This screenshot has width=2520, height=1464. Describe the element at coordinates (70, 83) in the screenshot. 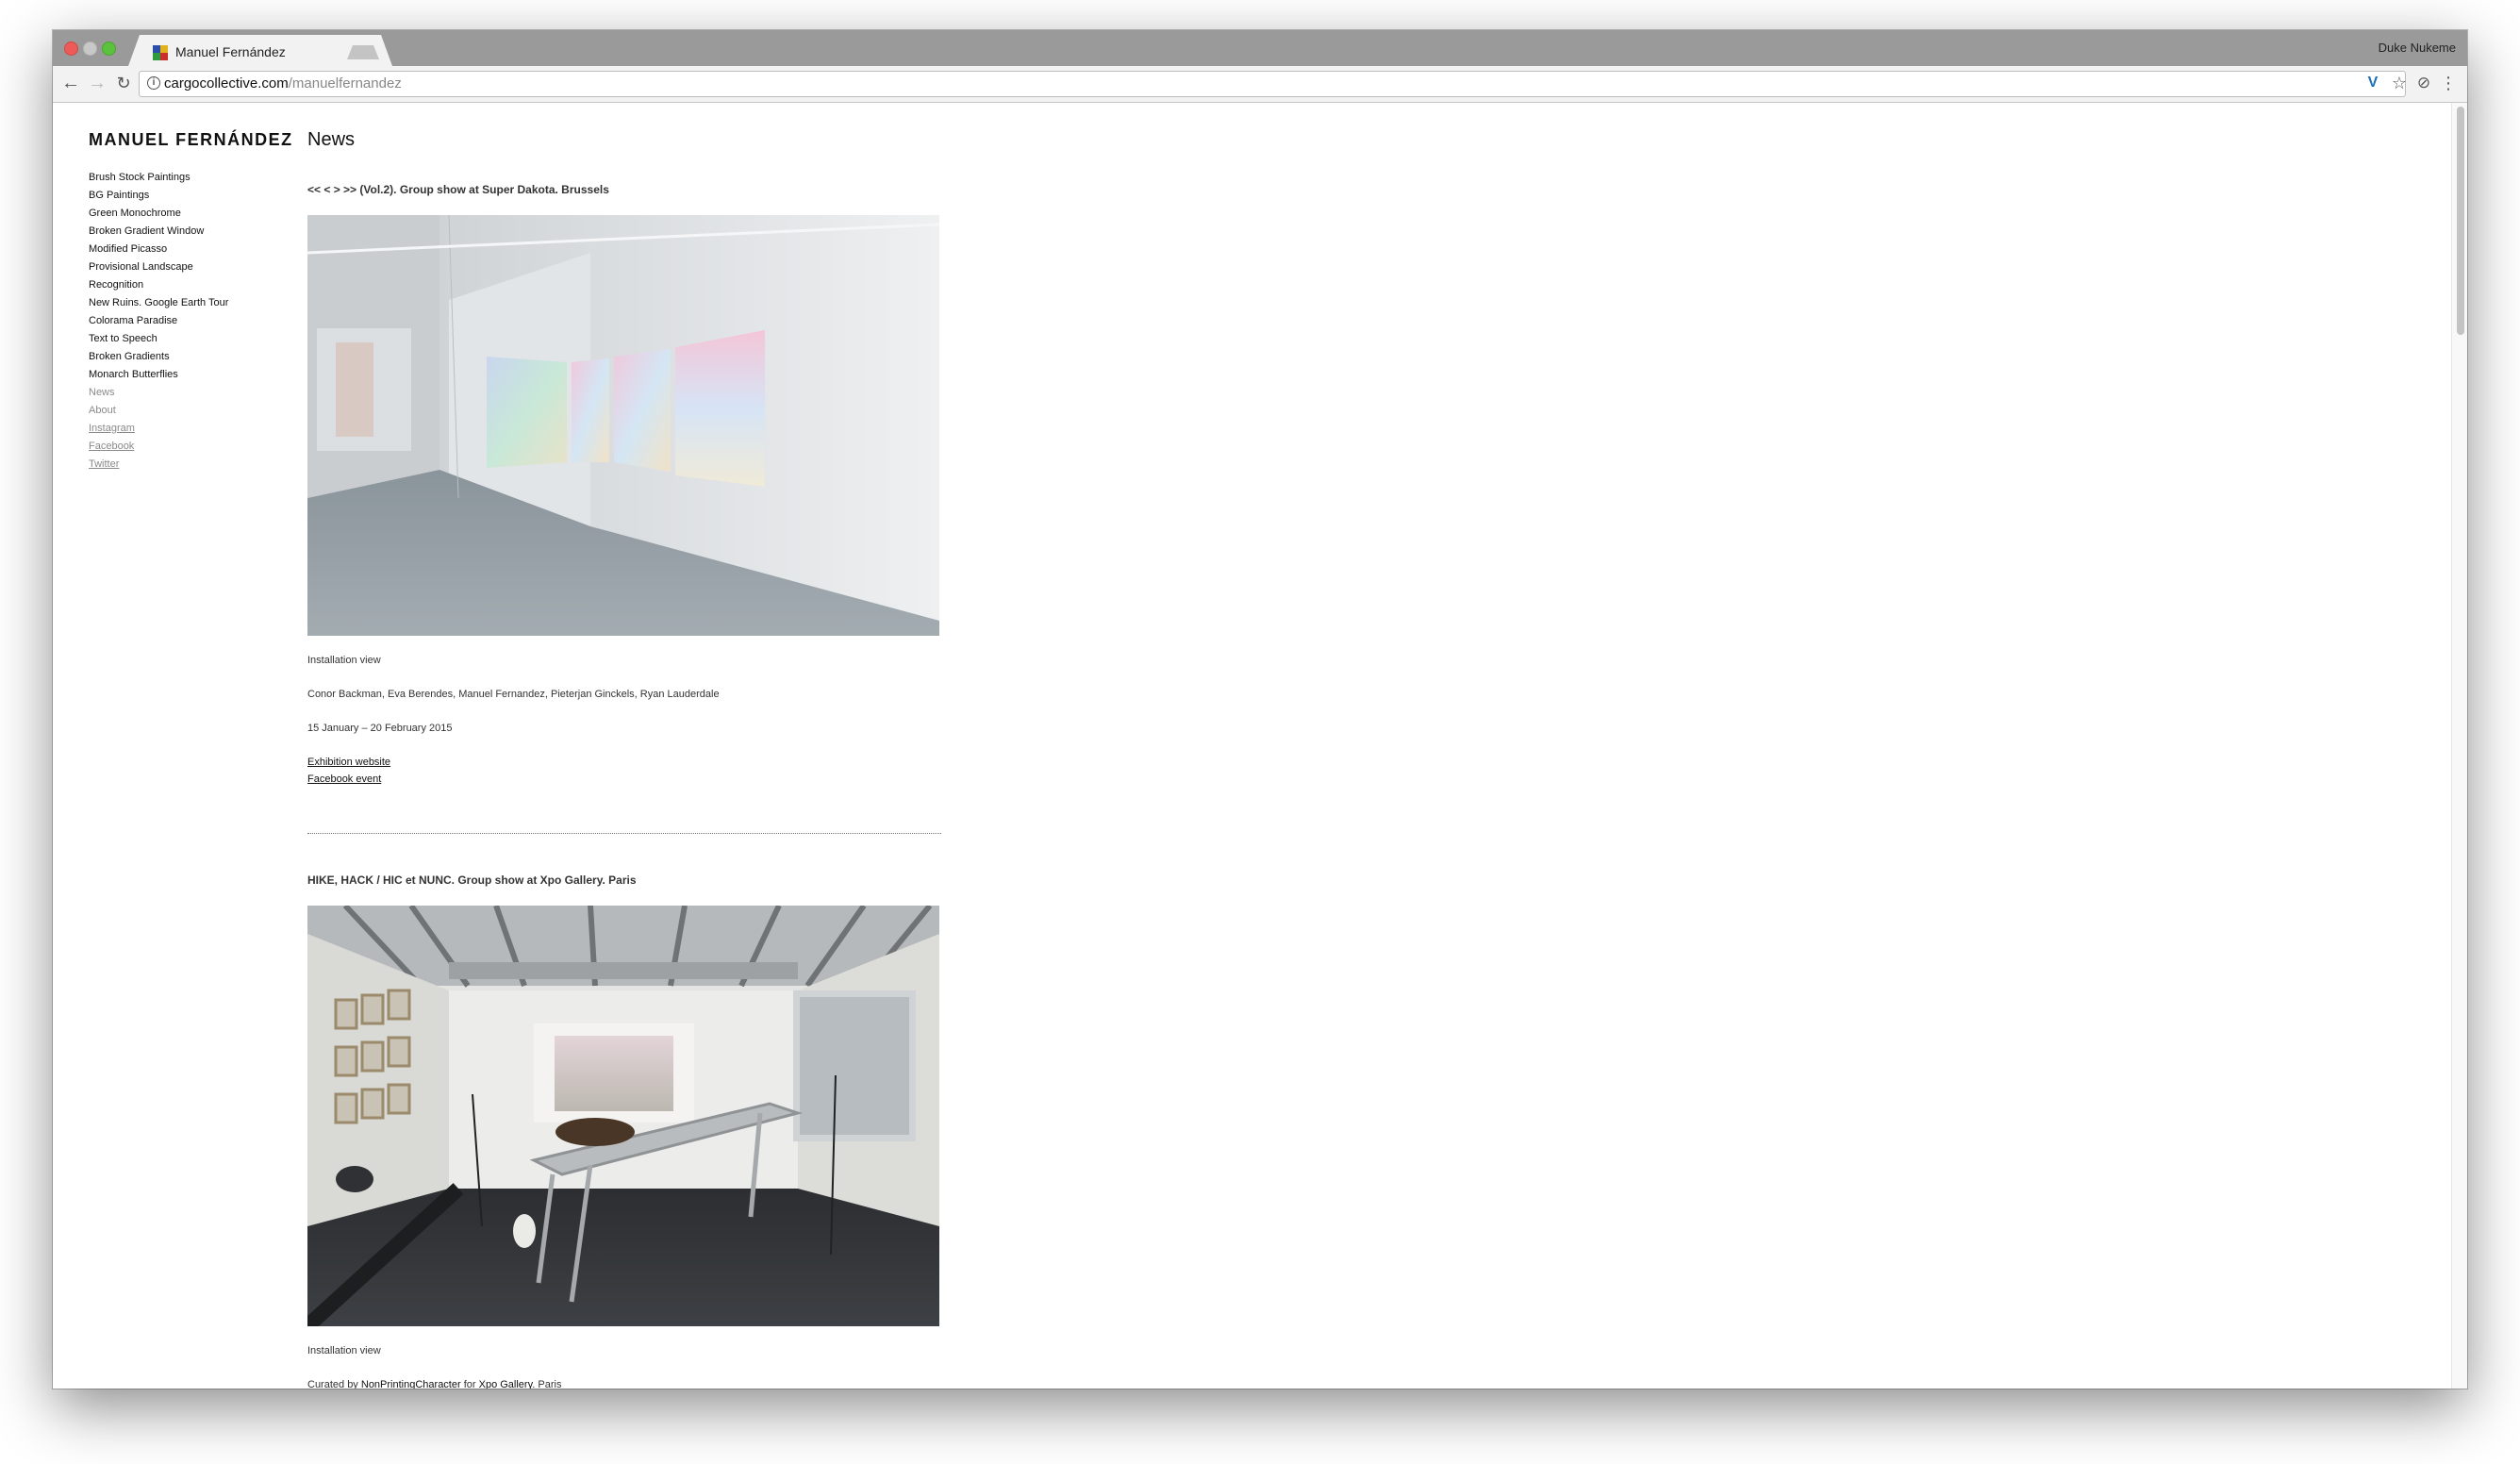

I see `back-arrow-icon: ←` at that location.